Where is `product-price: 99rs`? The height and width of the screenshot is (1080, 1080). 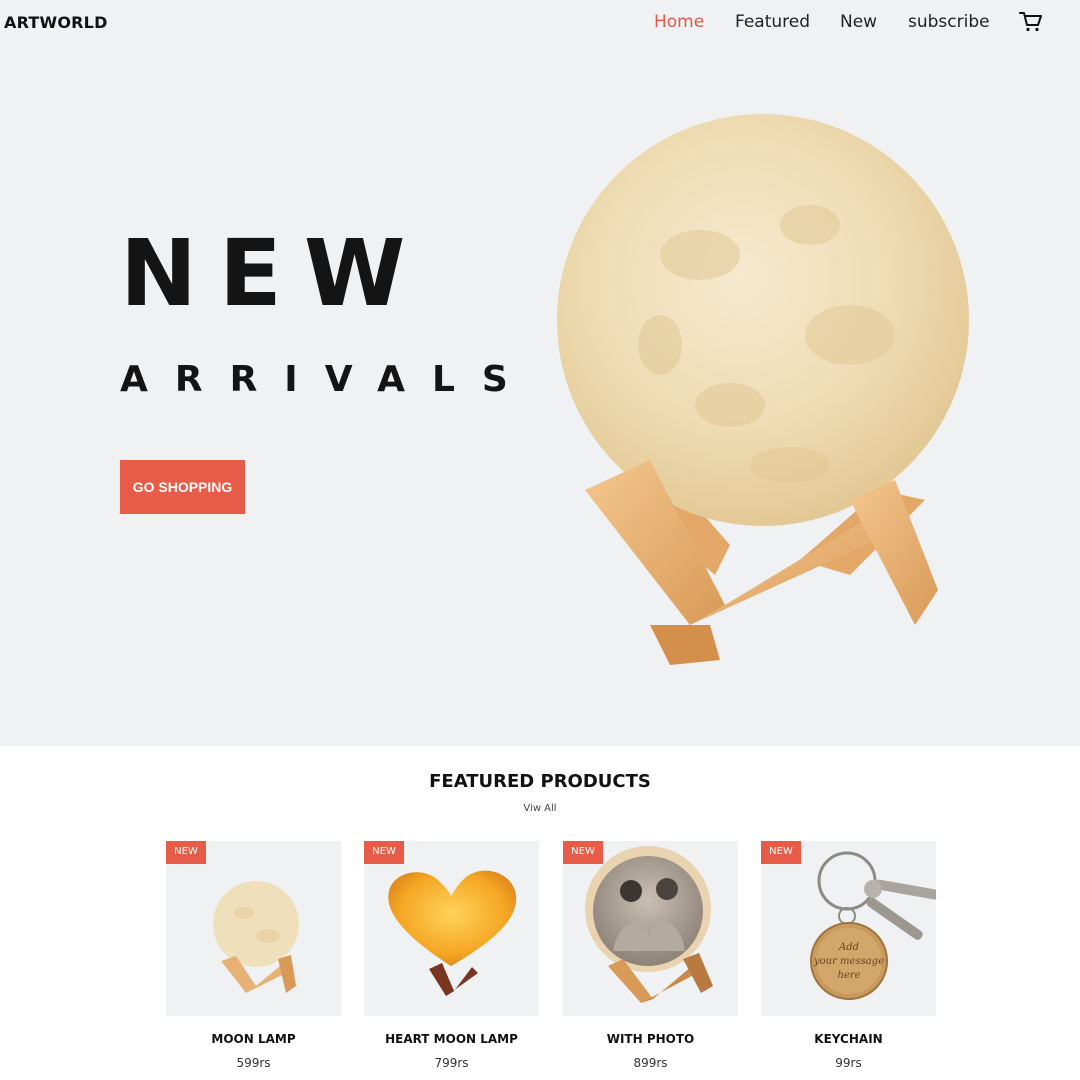
product-price: 99rs is located at coordinates (848, 1063).